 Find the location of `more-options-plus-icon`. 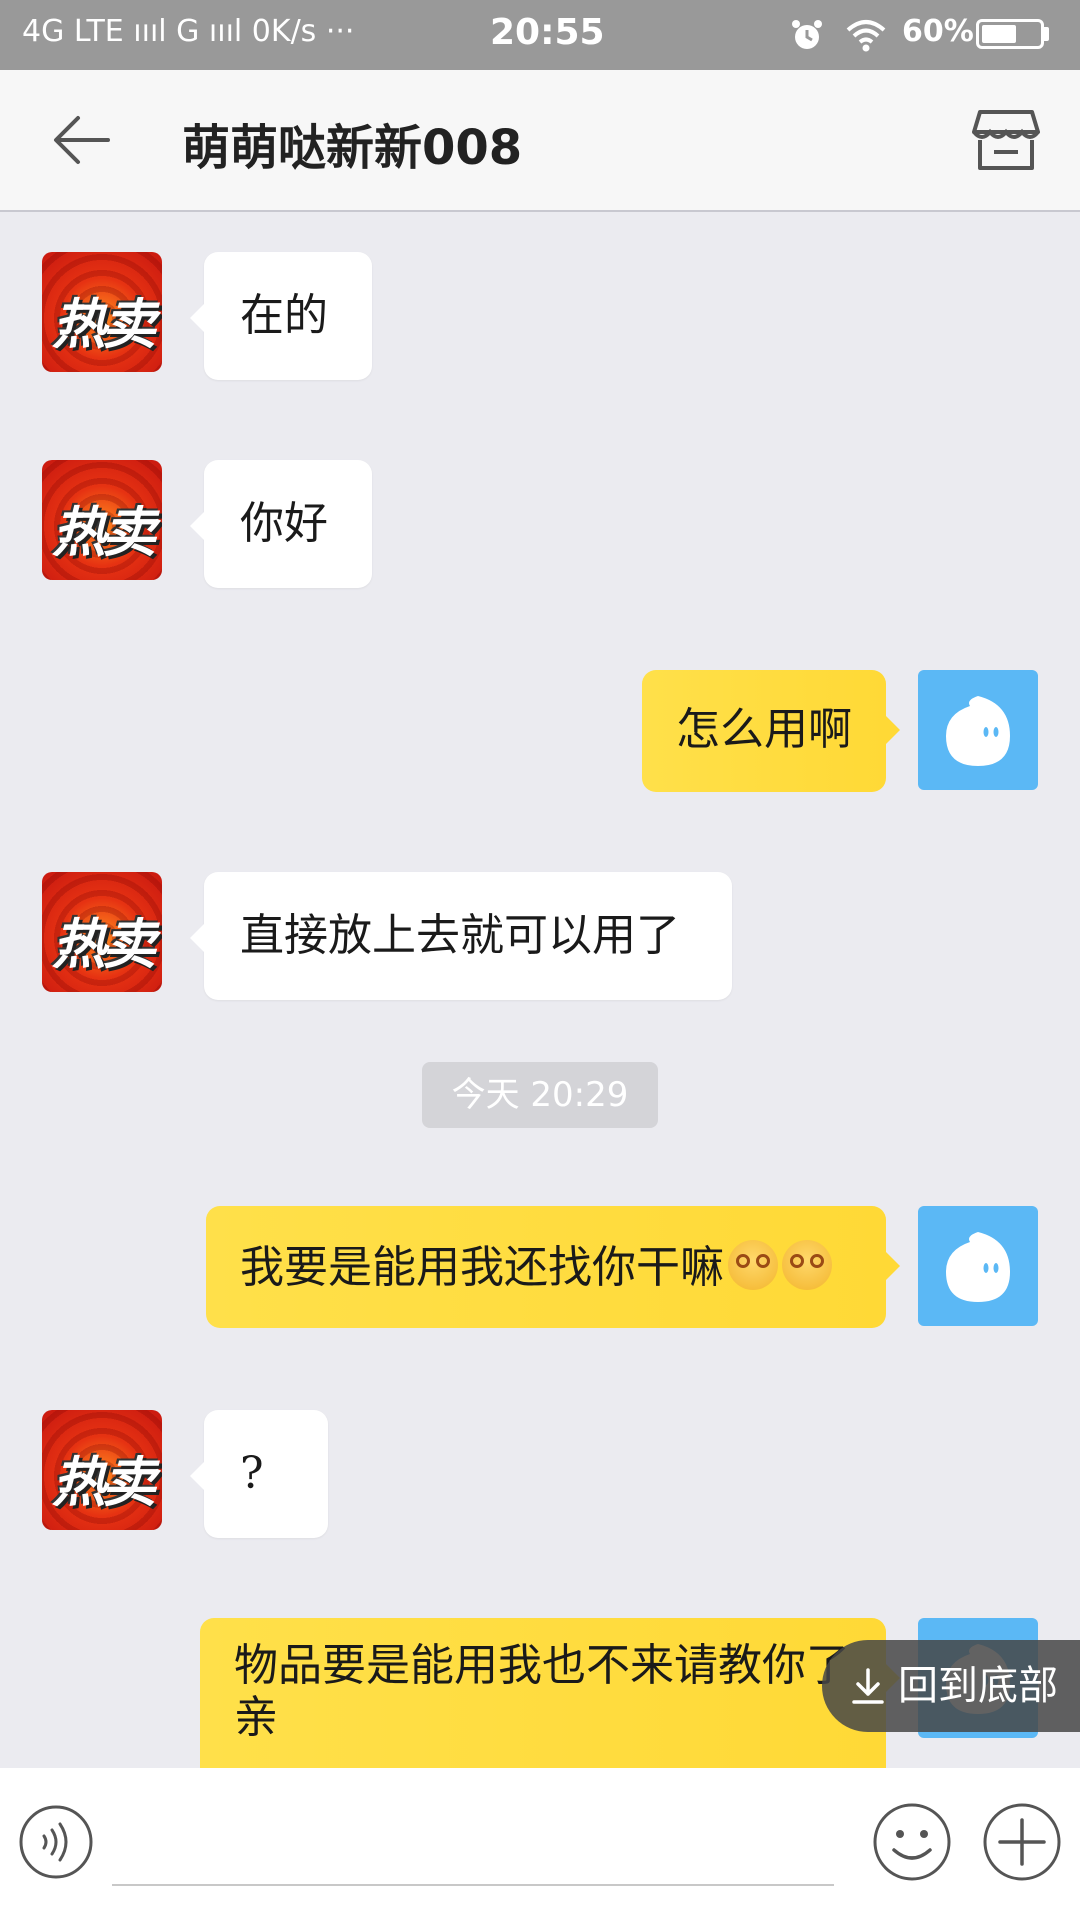

more-options-plus-icon is located at coordinates (1022, 1842).